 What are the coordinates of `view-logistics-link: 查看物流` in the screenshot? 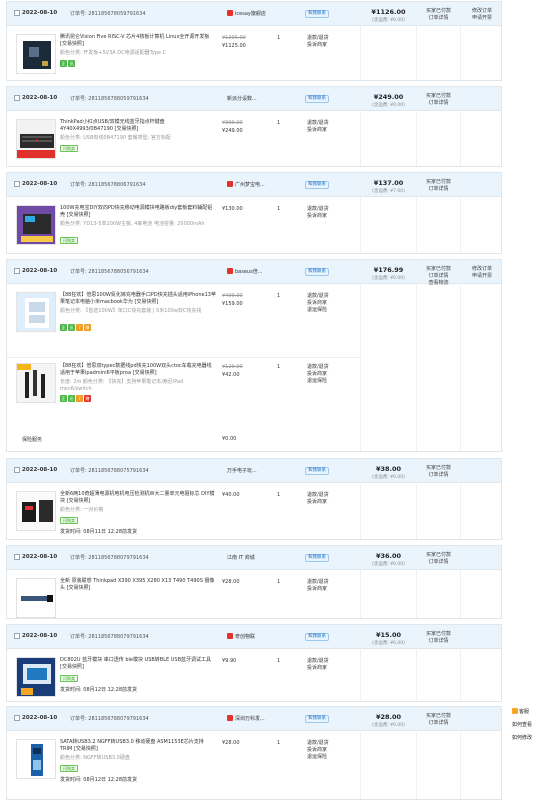 It's located at (438, 283).